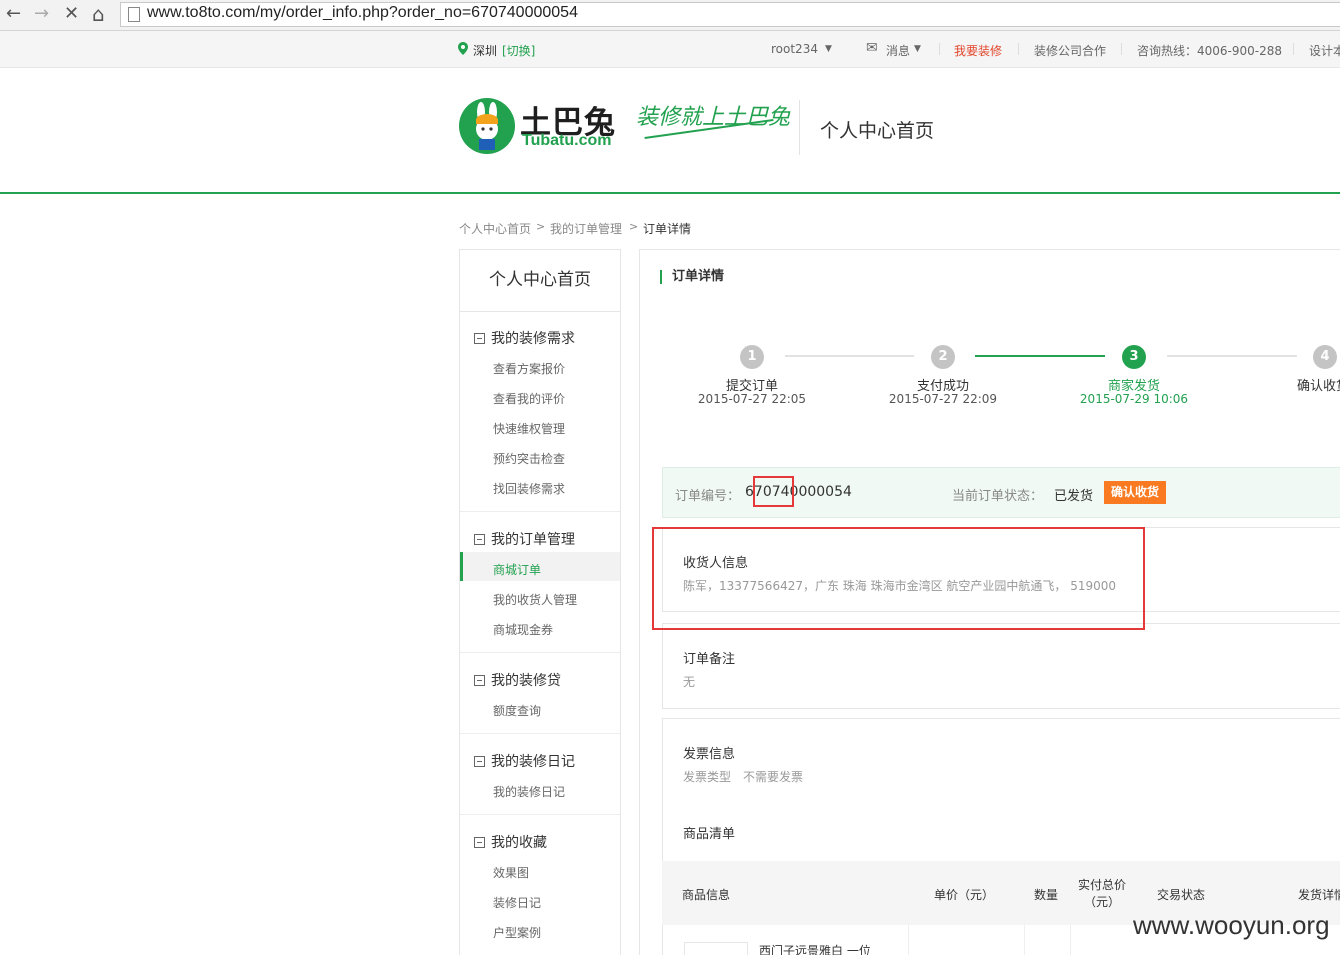 The height and width of the screenshot is (955, 1340). What do you see at coordinates (13, 14) in the screenshot?
I see `back-icon: ←` at bounding box center [13, 14].